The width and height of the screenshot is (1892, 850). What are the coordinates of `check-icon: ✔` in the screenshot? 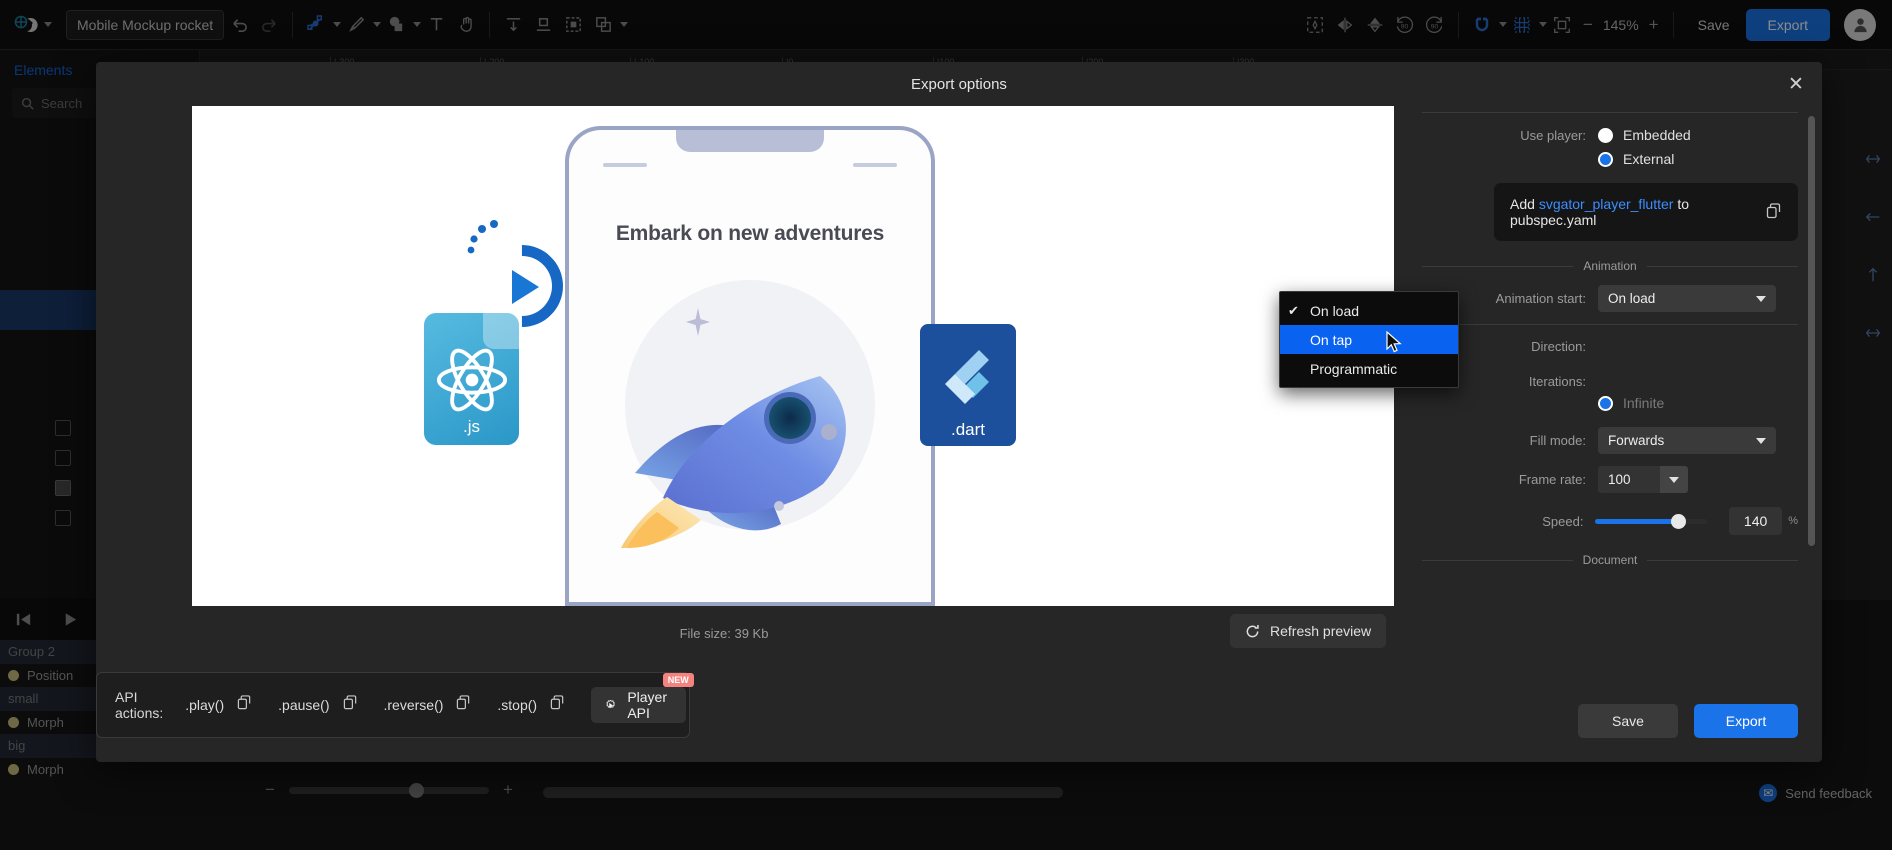 It's located at (1293, 310).